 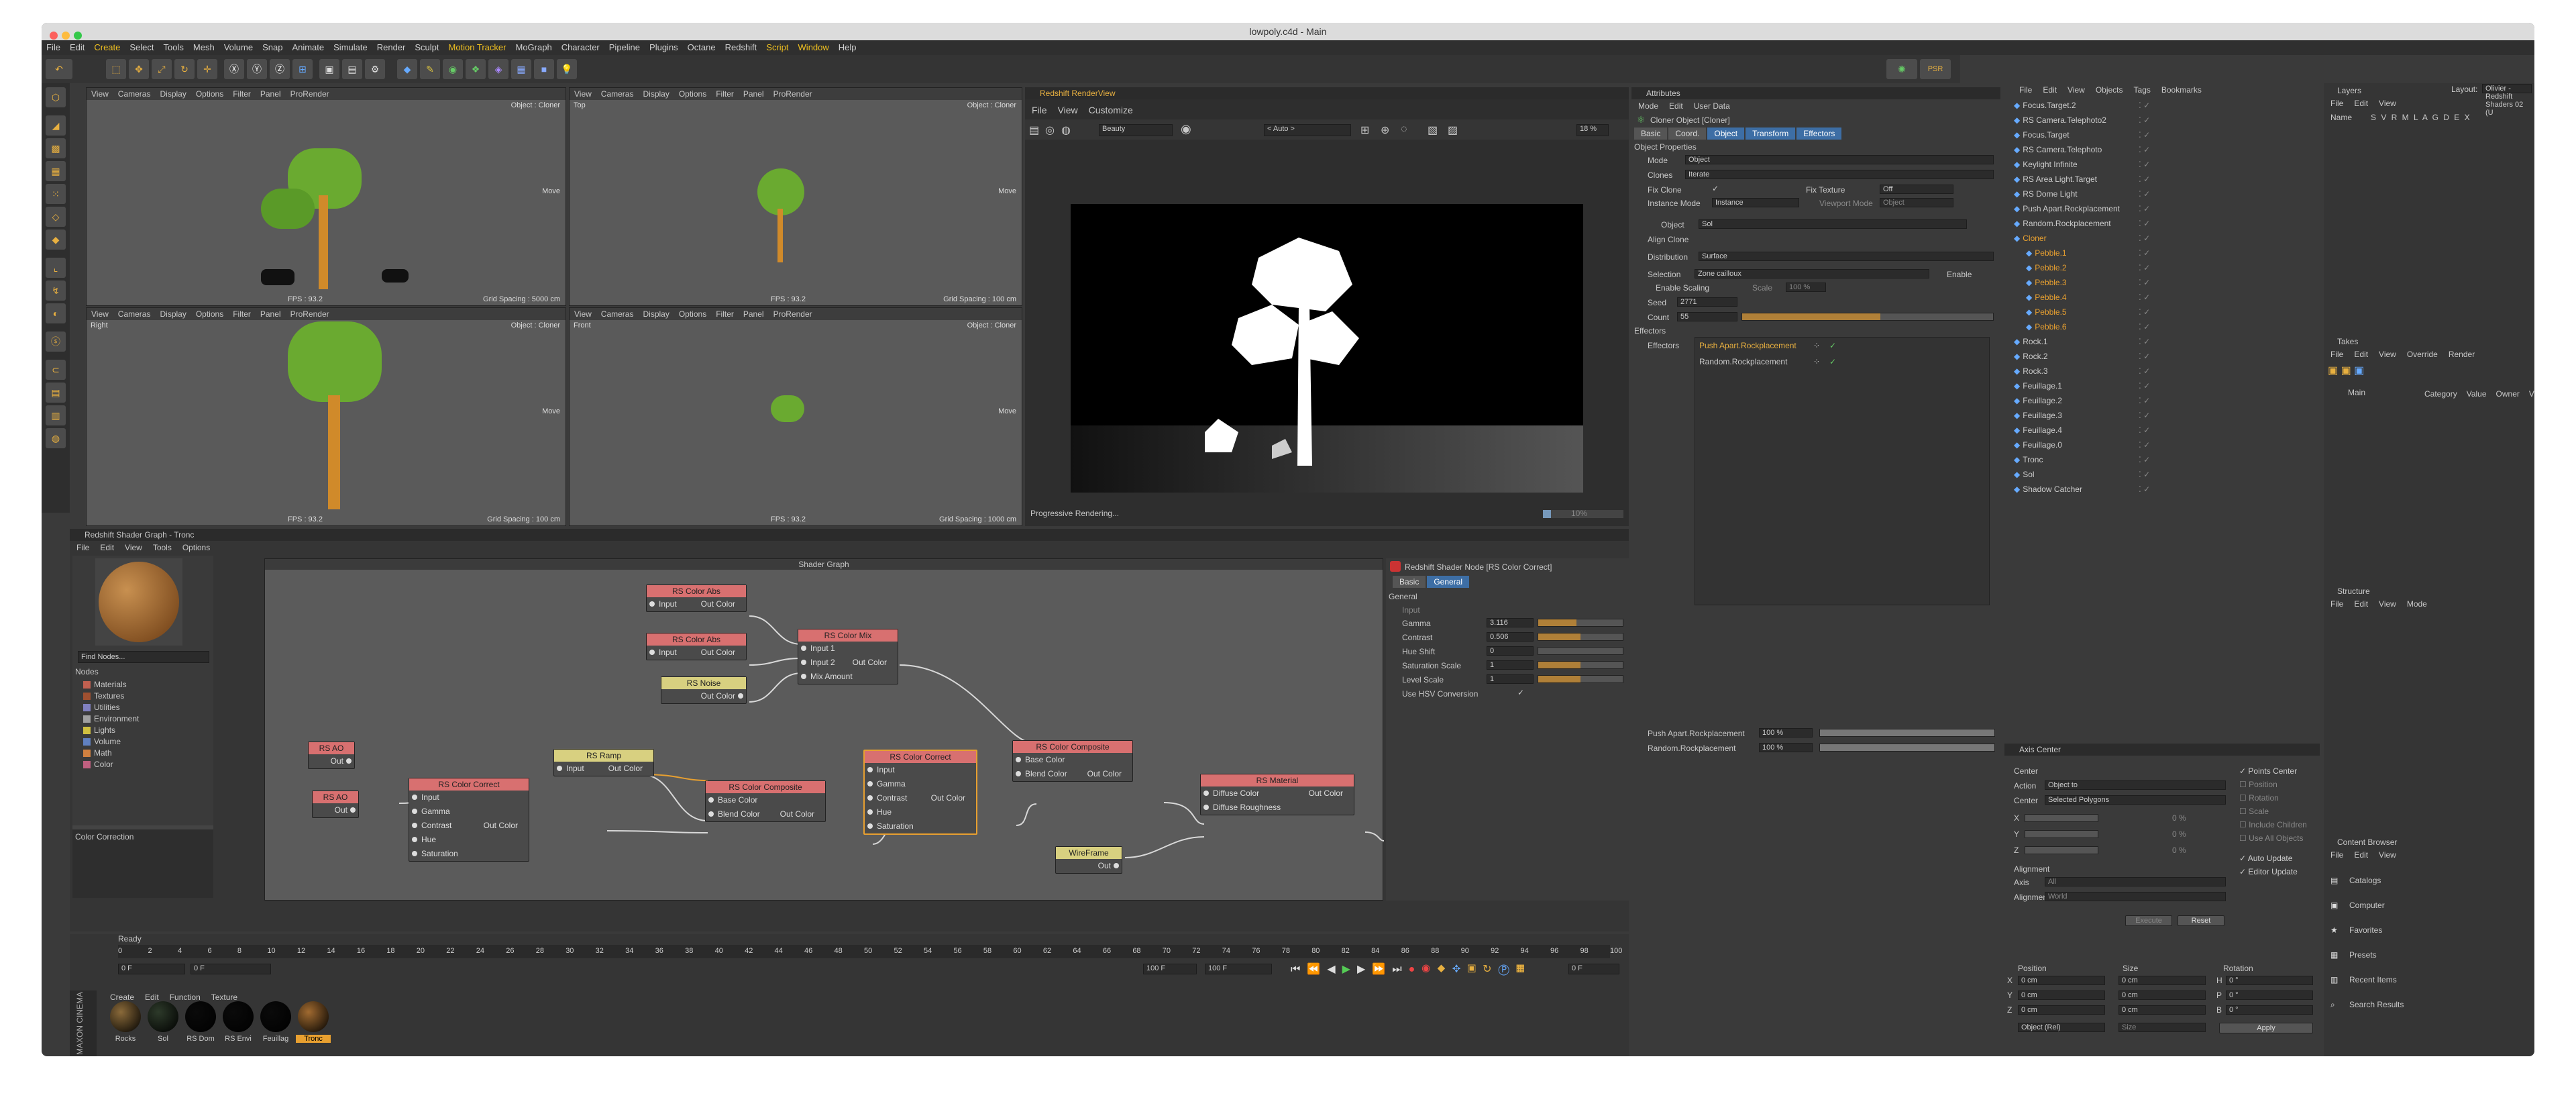 What do you see at coordinates (139, 69) in the screenshot?
I see `move-tool-icon: ✥` at bounding box center [139, 69].